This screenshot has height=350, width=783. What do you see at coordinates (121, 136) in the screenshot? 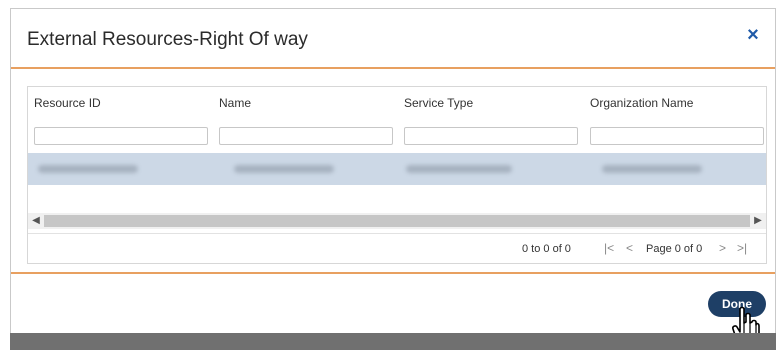
I see `filter-resource-id-input` at bounding box center [121, 136].